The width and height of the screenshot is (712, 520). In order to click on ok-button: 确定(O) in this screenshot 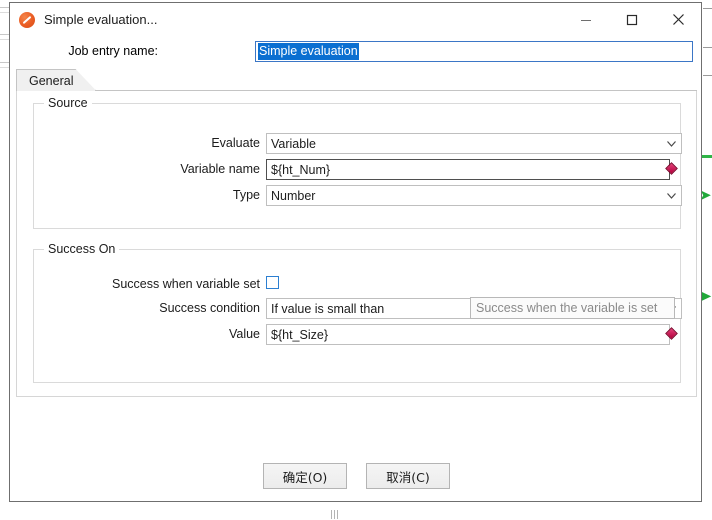, I will do `click(305, 476)`.